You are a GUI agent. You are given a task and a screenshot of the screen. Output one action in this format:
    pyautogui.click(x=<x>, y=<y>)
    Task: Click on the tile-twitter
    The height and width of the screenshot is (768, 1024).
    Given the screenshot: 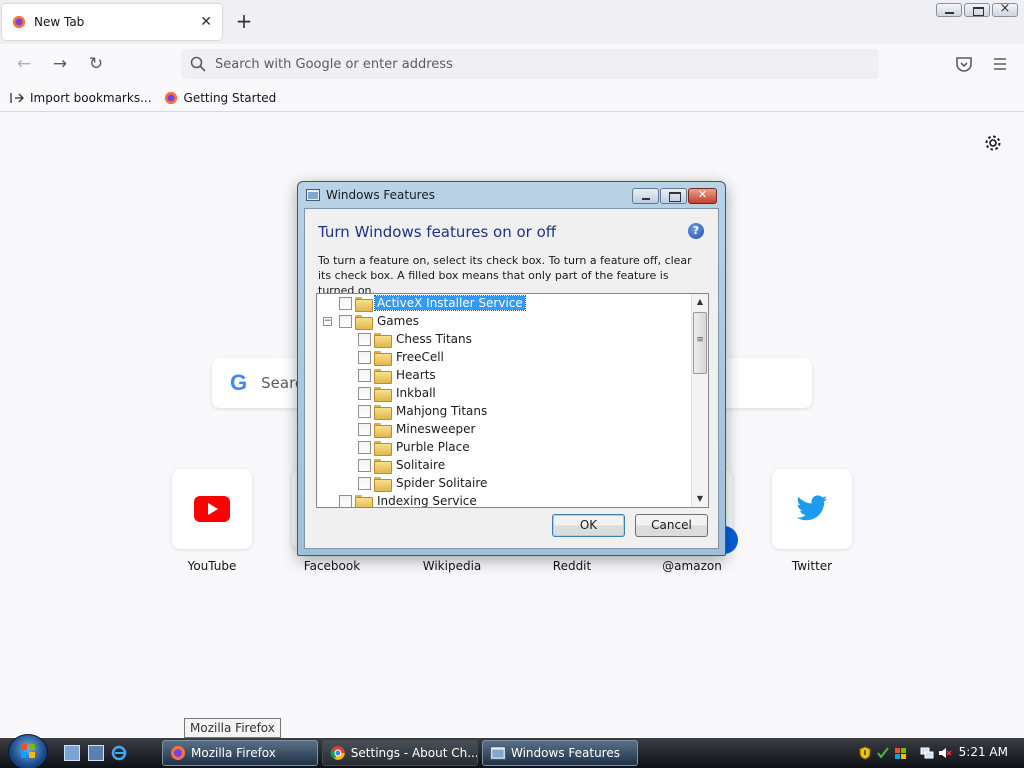 What is the action you would take?
    pyautogui.click(x=812, y=509)
    